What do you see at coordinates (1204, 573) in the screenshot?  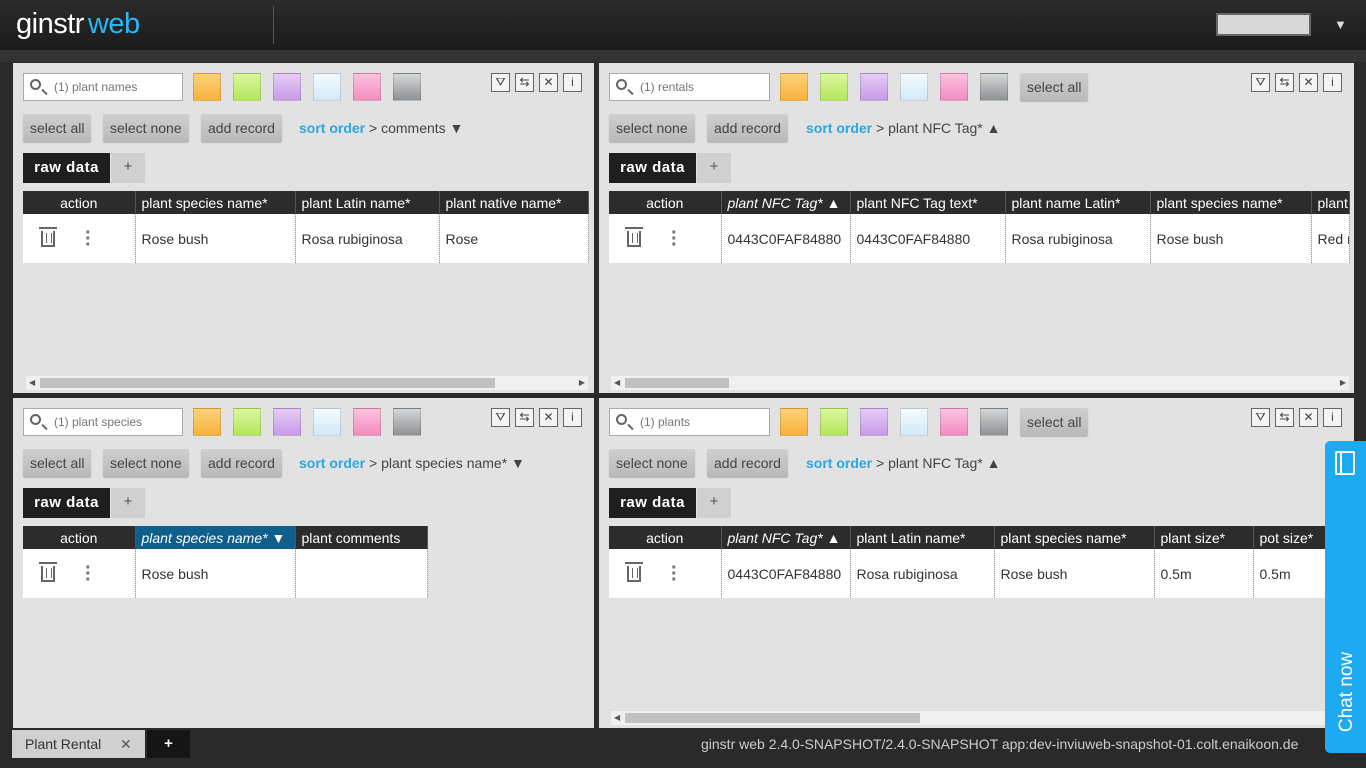 I see `table-cell: 0.5m` at bounding box center [1204, 573].